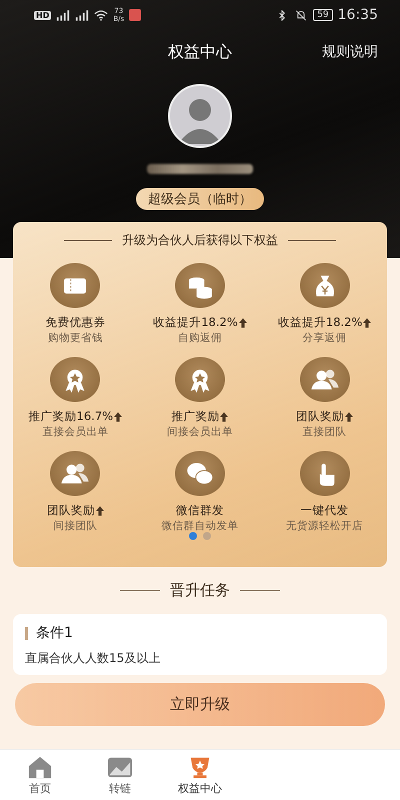  Describe the element at coordinates (200, 510) in the screenshot. I see `benefit-title: 微信群发` at that location.